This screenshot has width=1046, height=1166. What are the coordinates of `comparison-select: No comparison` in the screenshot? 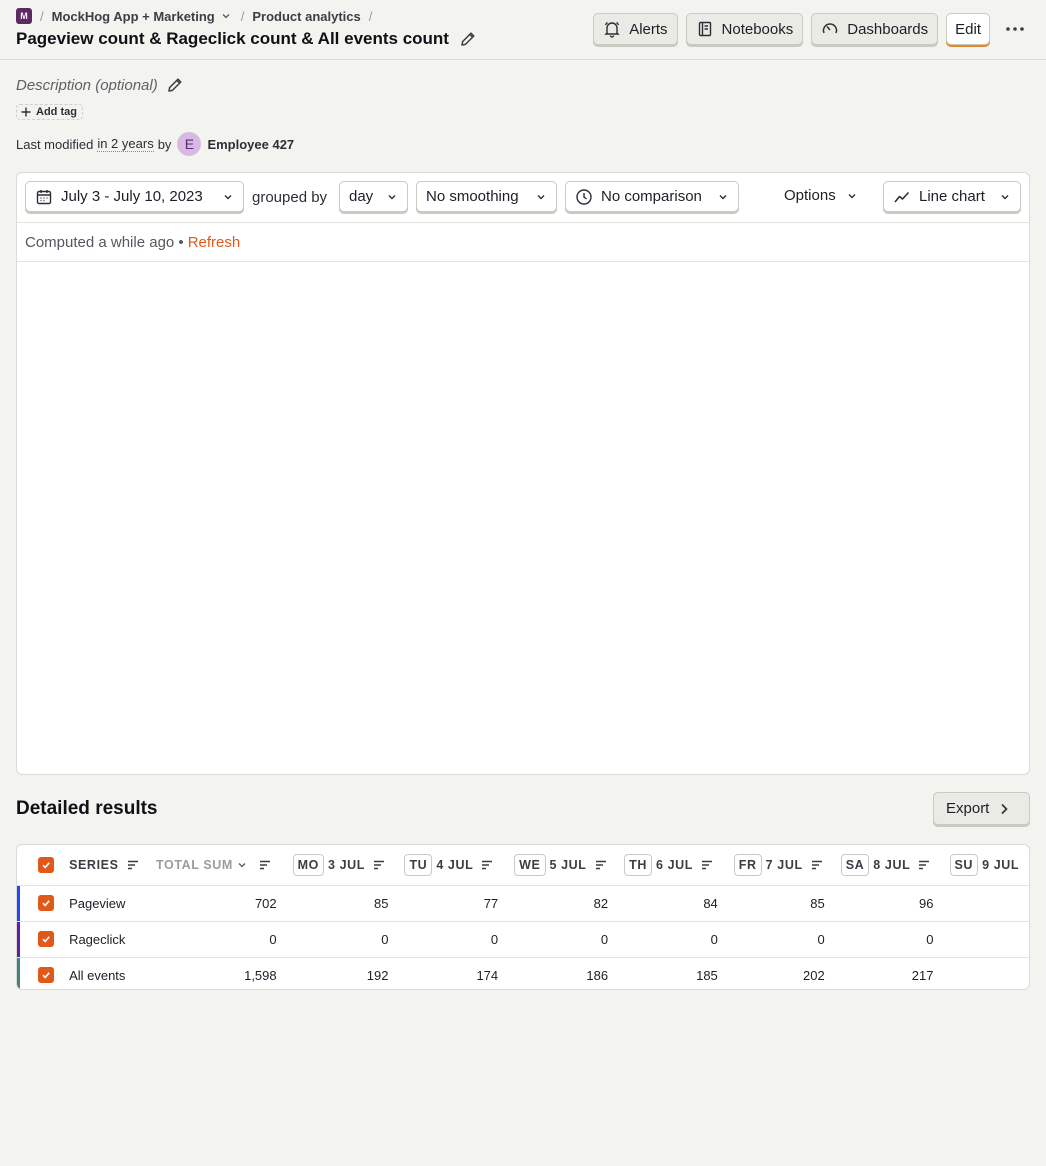 It's located at (652, 196).